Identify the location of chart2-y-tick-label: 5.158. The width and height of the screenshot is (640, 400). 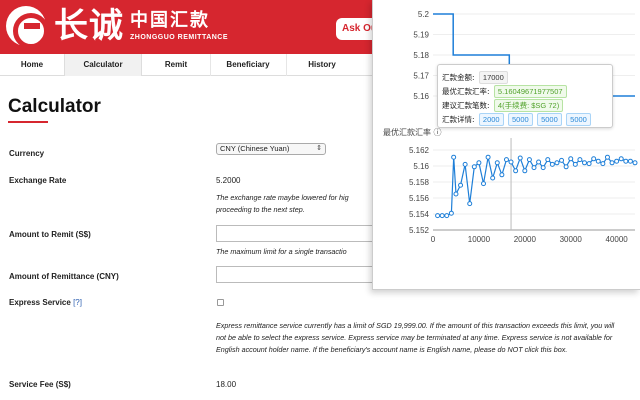
(419, 182).